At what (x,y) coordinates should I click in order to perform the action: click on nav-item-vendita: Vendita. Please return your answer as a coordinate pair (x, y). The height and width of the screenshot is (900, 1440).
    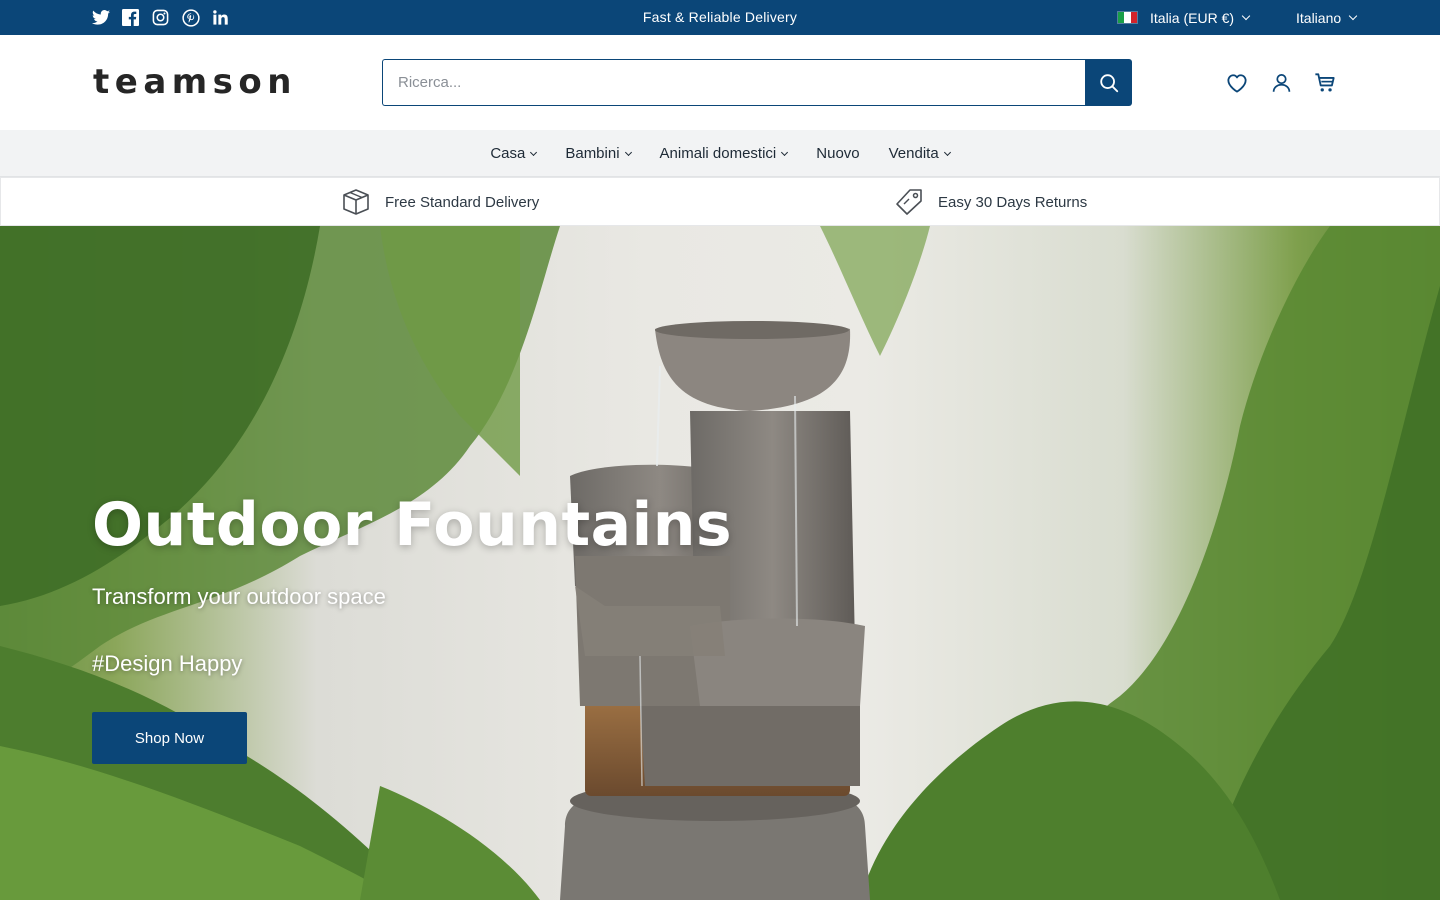
    Looking at the image, I should click on (919, 153).